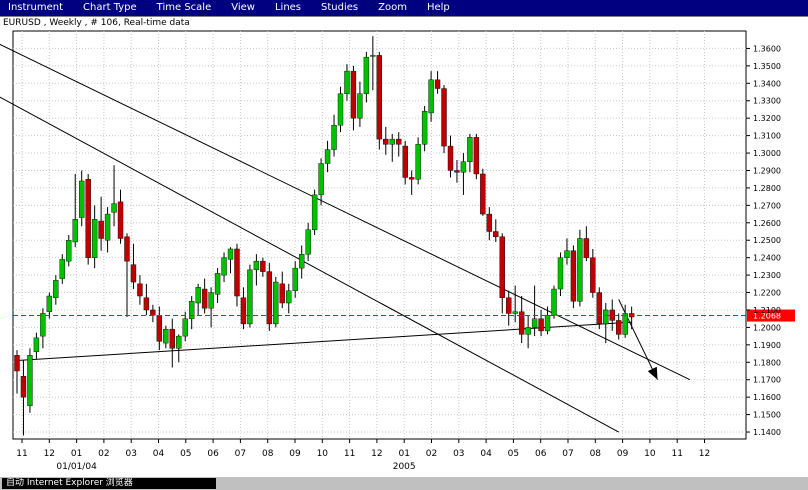 The width and height of the screenshot is (808, 490). What do you see at coordinates (31, 8) in the screenshot?
I see `menu-instrument: Instrument` at bounding box center [31, 8].